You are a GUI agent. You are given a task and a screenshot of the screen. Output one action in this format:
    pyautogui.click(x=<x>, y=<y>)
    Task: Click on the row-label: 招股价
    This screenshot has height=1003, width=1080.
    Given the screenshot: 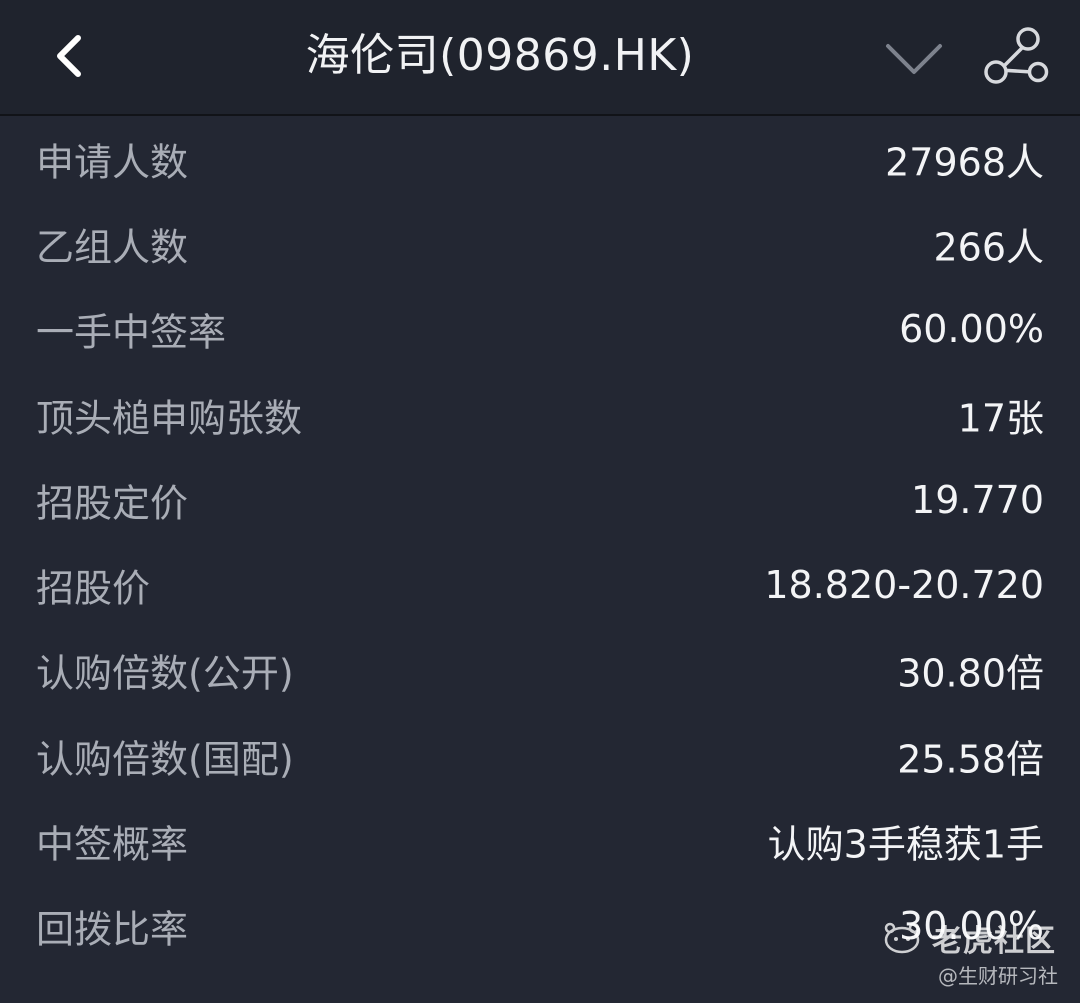 What is the action you would take?
    pyautogui.click(x=93, y=588)
    